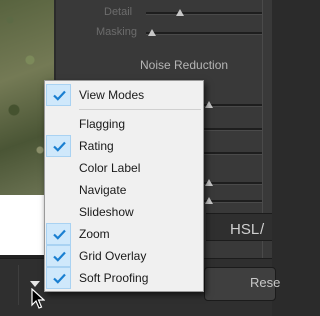  Describe the element at coordinates (112, 95) in the screenshot. I see `menu-item-label: View Modes` at that location.